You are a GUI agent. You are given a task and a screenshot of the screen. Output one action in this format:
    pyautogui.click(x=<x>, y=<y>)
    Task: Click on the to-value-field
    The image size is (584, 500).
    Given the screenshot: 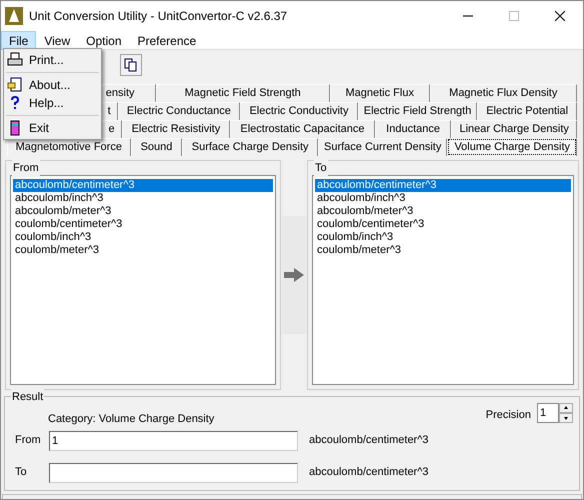 What is the action you would take?
    pyautogui.click(x=173, y=472)
    